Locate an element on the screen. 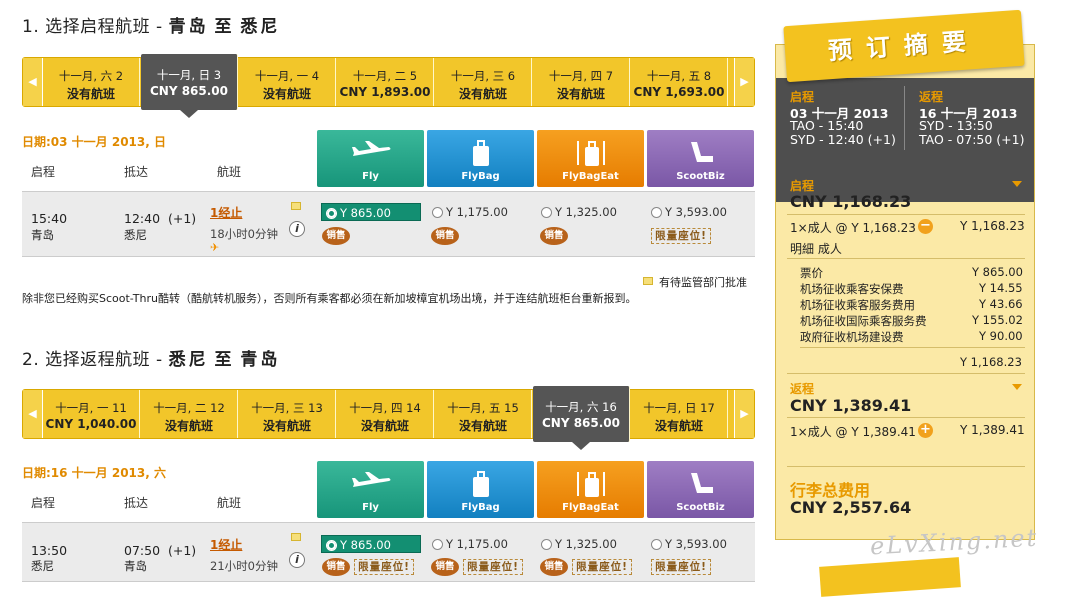 This screenshot has width=1075, height=597. summary-out-line2: SYD - 12:40 (+1) is located at coordinates (843, 139).